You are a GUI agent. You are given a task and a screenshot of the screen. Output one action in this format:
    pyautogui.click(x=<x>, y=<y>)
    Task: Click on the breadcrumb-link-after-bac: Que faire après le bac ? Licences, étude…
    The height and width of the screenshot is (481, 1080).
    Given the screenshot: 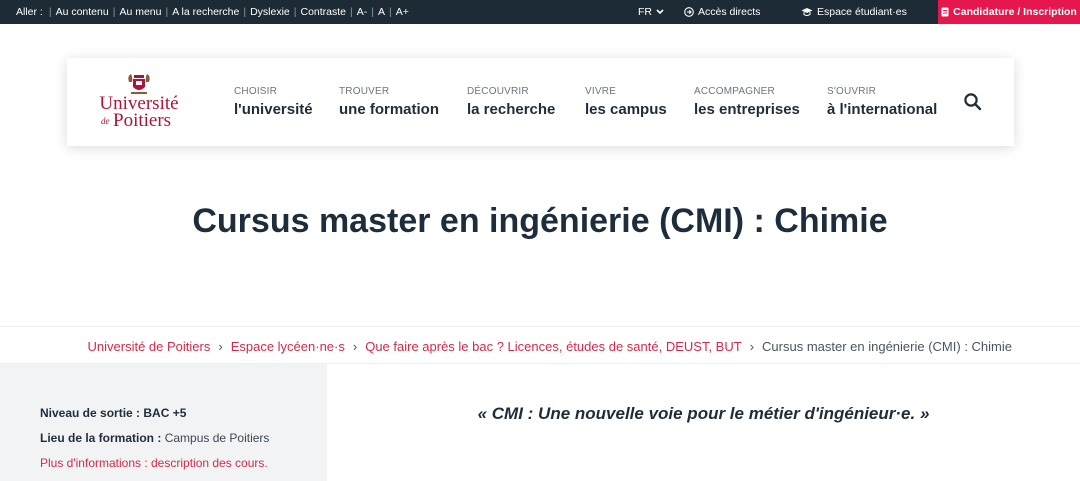 What is the action you would take?
    pyautogui.click(x=553, y=346)
    